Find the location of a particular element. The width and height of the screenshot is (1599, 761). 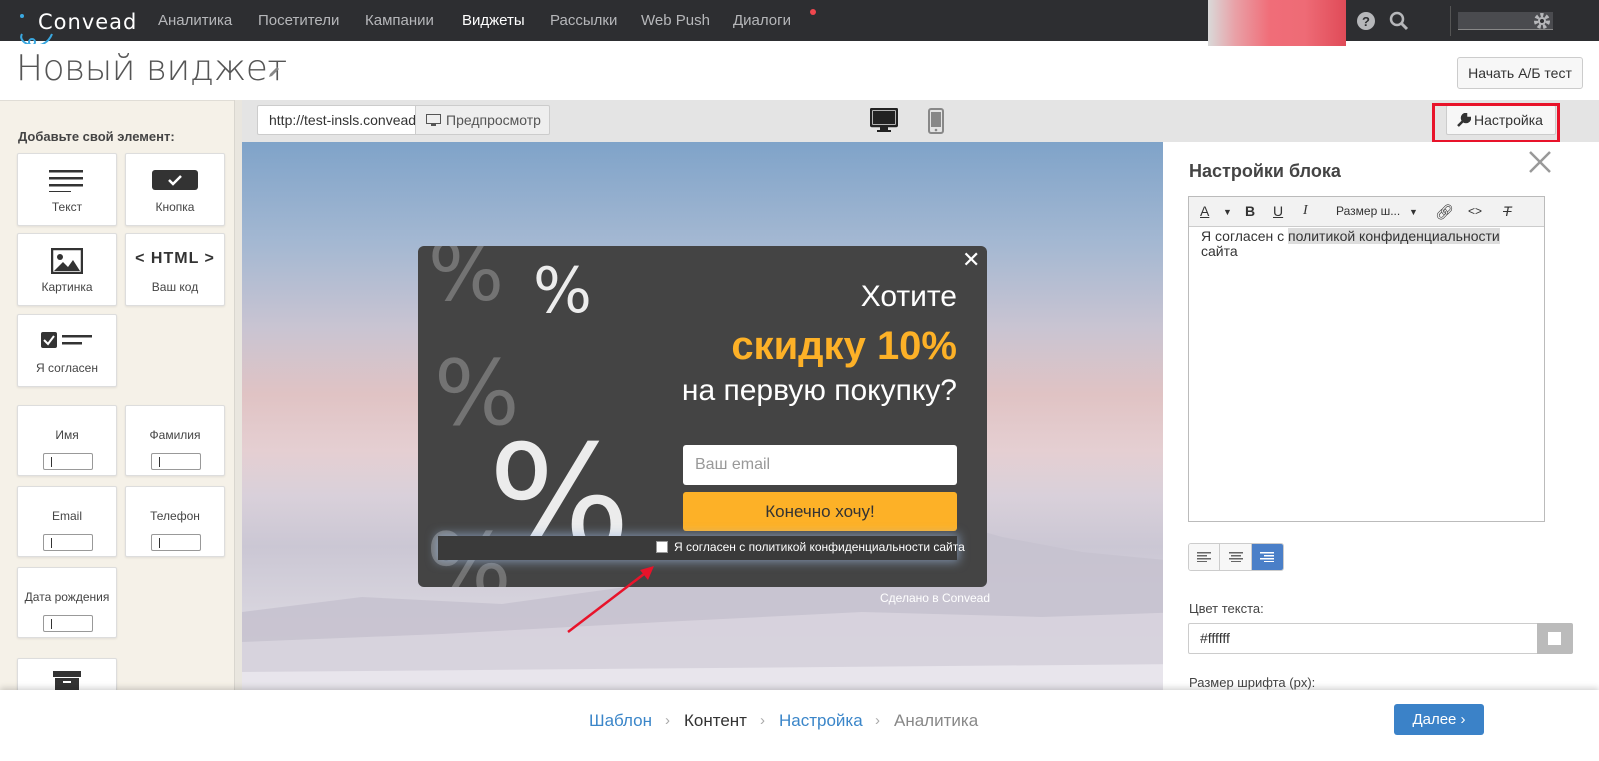

tile-first-name: Имя is located at coordinates (67, 440).